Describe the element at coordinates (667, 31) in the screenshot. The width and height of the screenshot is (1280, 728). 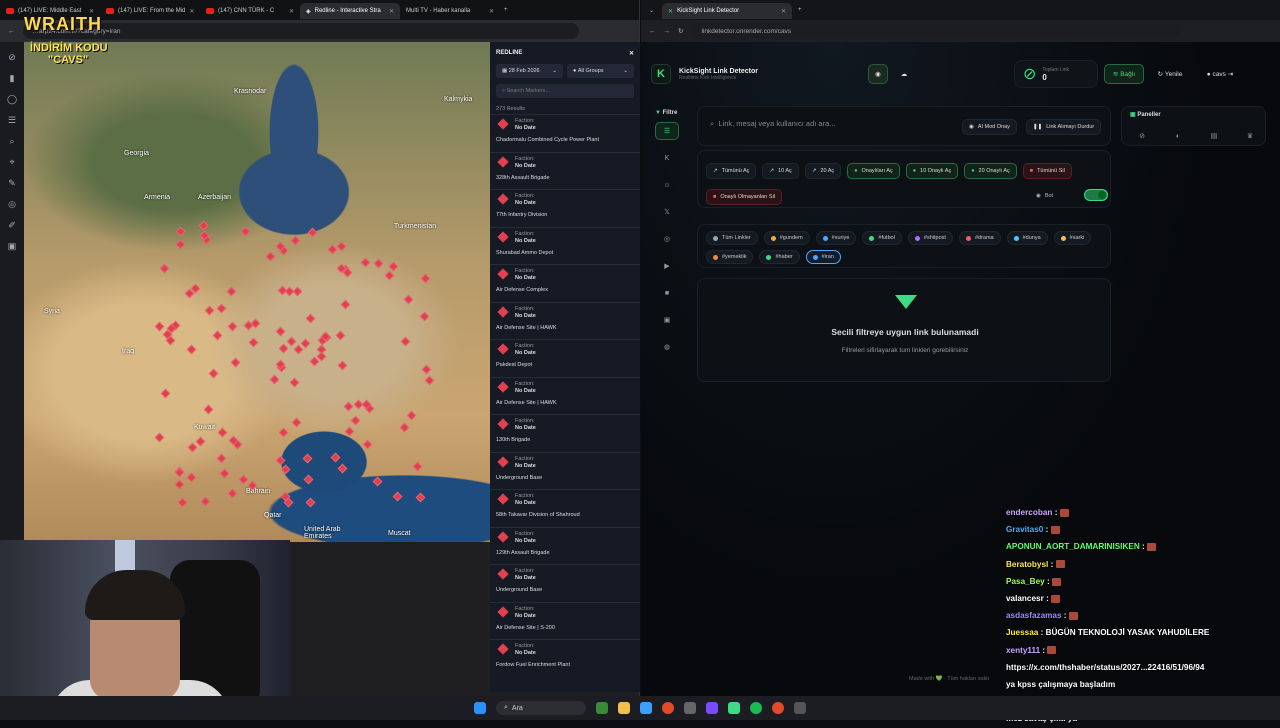
I see `forward-icon: →` at that location.